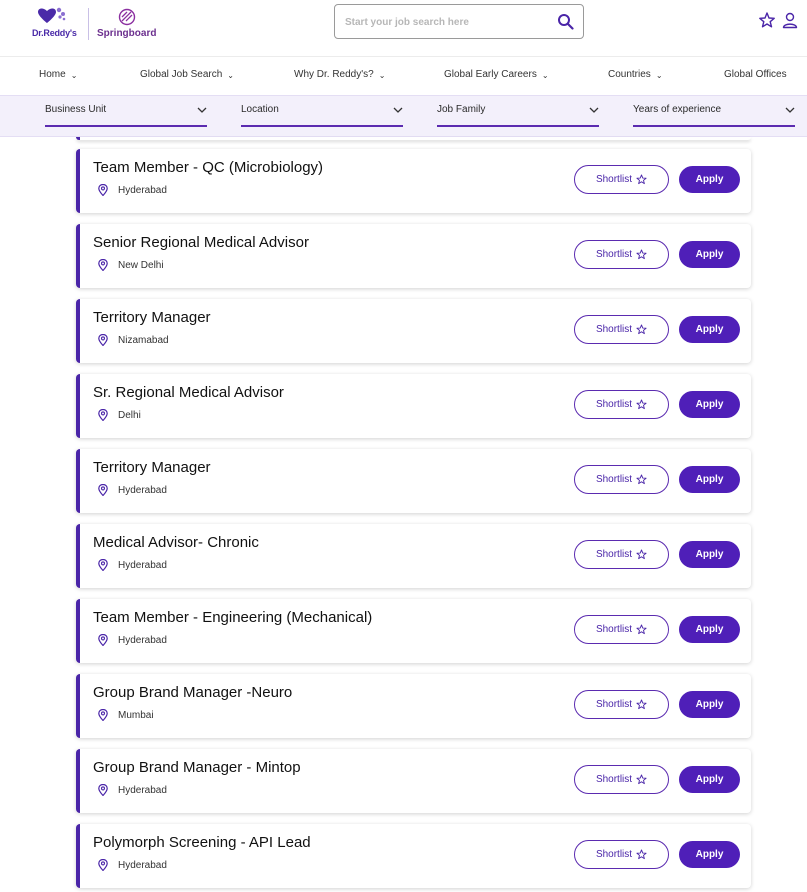 The image size is (807, 892). Describe the element at coordinates (129, 415) in the screenshot. I see `job-location-text: Delhi` at that location.